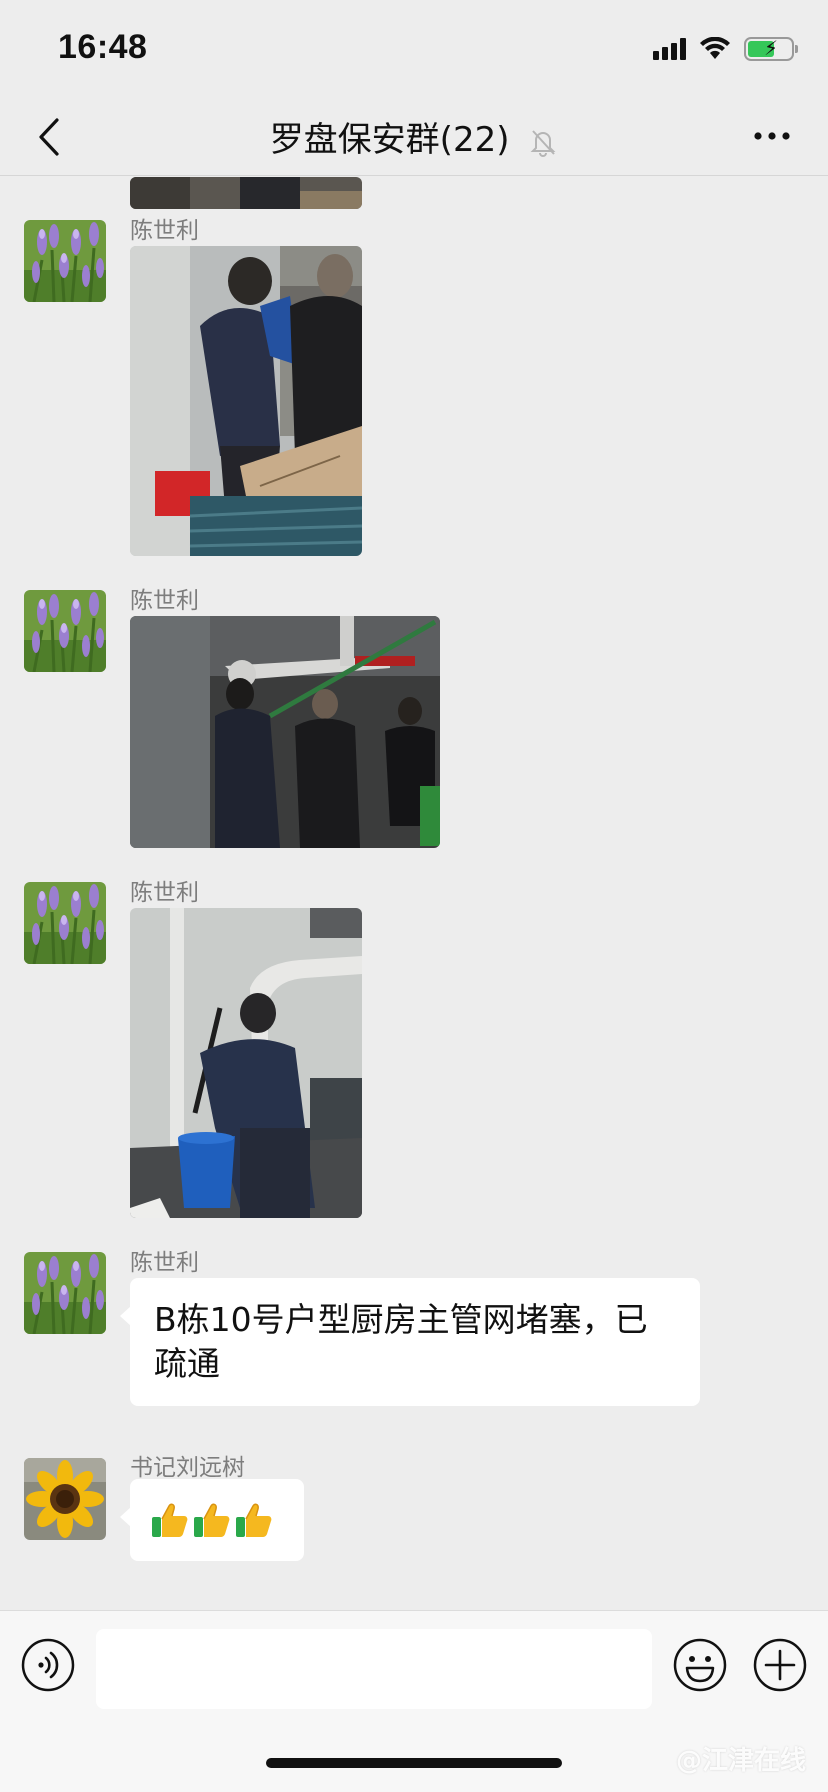 The image size is (828, 1792). What do you see at coordinates (740, 1761) in the screenshot?
I see `watermark: @江津在线` at bounding box center [740, 1761].